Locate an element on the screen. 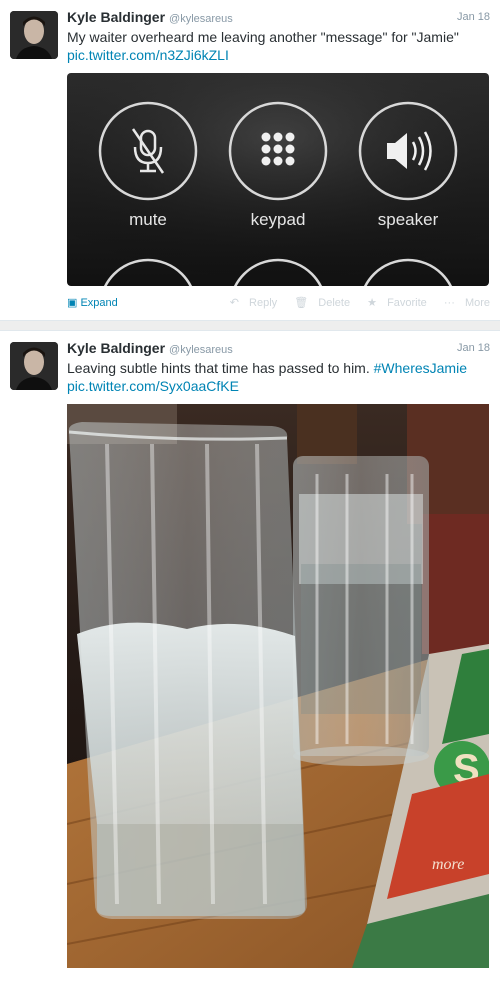 Image resolution: width=500 pixels, height=983 pixels. tweet-separator is located at coordinates (250, 325).